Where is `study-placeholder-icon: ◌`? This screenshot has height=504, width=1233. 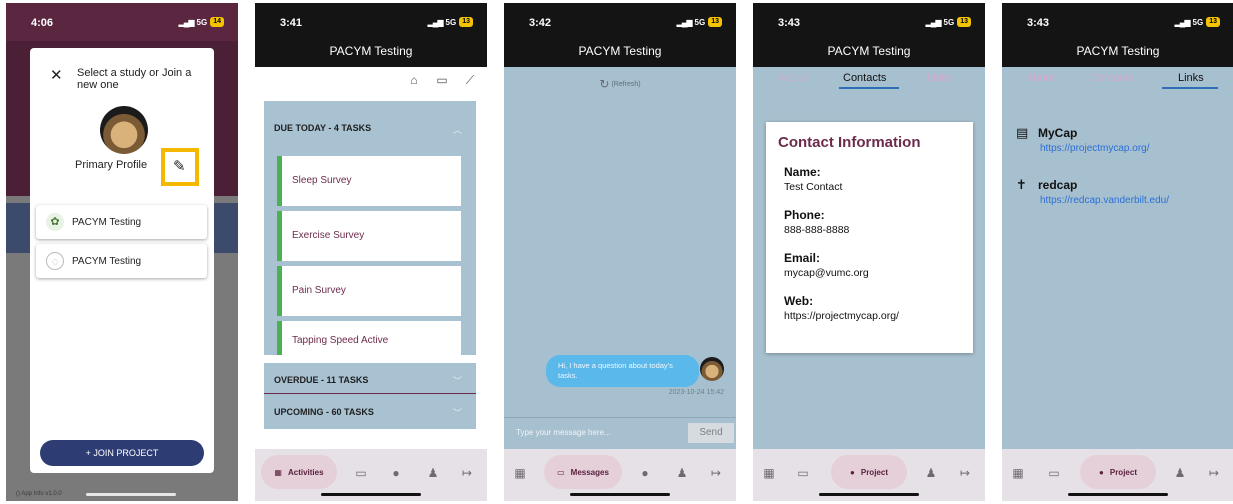
study-placeholder-icon: ◌ is located at coordinates (55, 261).